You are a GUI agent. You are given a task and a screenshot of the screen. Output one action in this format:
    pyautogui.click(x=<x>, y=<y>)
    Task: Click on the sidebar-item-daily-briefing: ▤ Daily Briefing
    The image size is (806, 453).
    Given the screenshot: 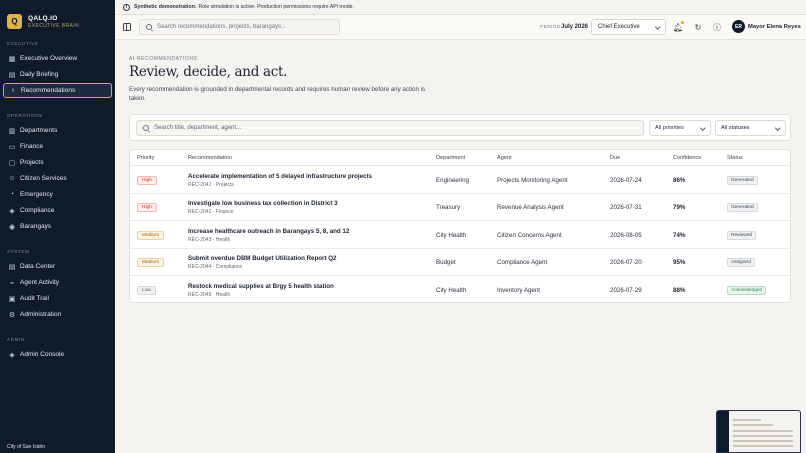 What is the action you would take?
    pyautogui.click(x=57, y=74)
    